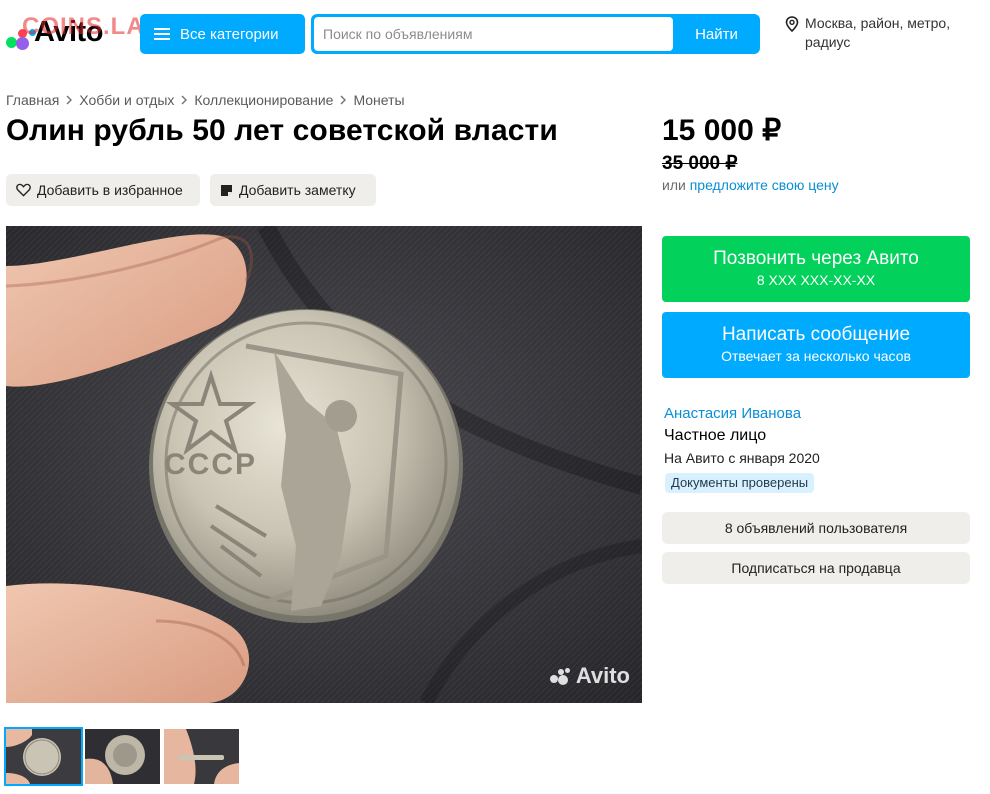 The width and height of the screenshot is (990, 794). I want to click on message-button-sub: Отвечает за несколько часов, so click(816, 356).